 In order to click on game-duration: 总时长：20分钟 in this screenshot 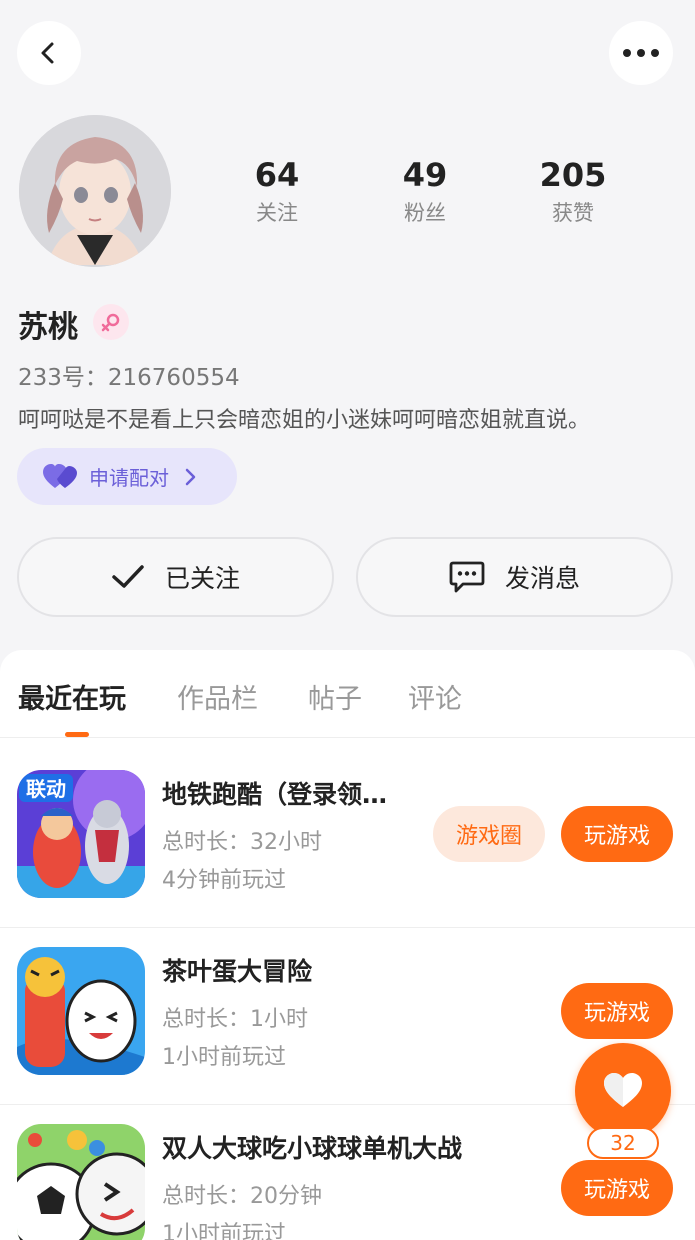, I will do `click(242, 1196)`.